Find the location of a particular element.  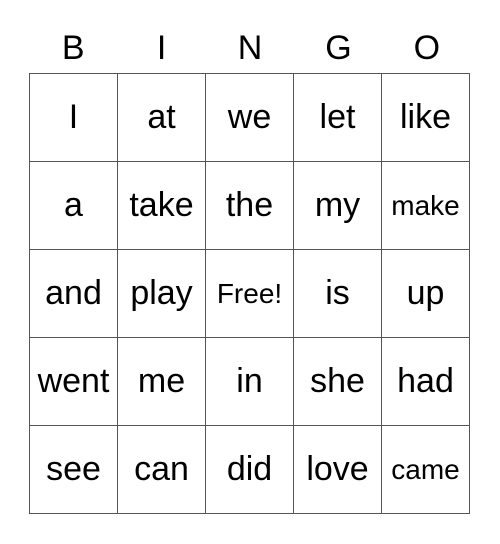

bingo-cell: had is located at coordinates (426, 382).